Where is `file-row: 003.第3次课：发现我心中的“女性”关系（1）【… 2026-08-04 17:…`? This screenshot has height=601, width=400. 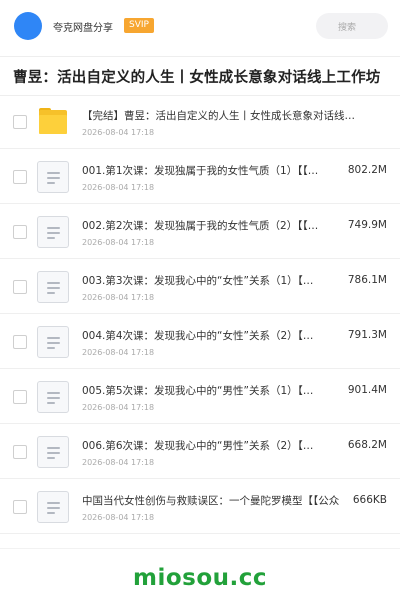
file-row: 003.第3次课：发现我心中的“女性”关系（1）【… 2026-08-04 17:… is located at coordinates (200, 286).